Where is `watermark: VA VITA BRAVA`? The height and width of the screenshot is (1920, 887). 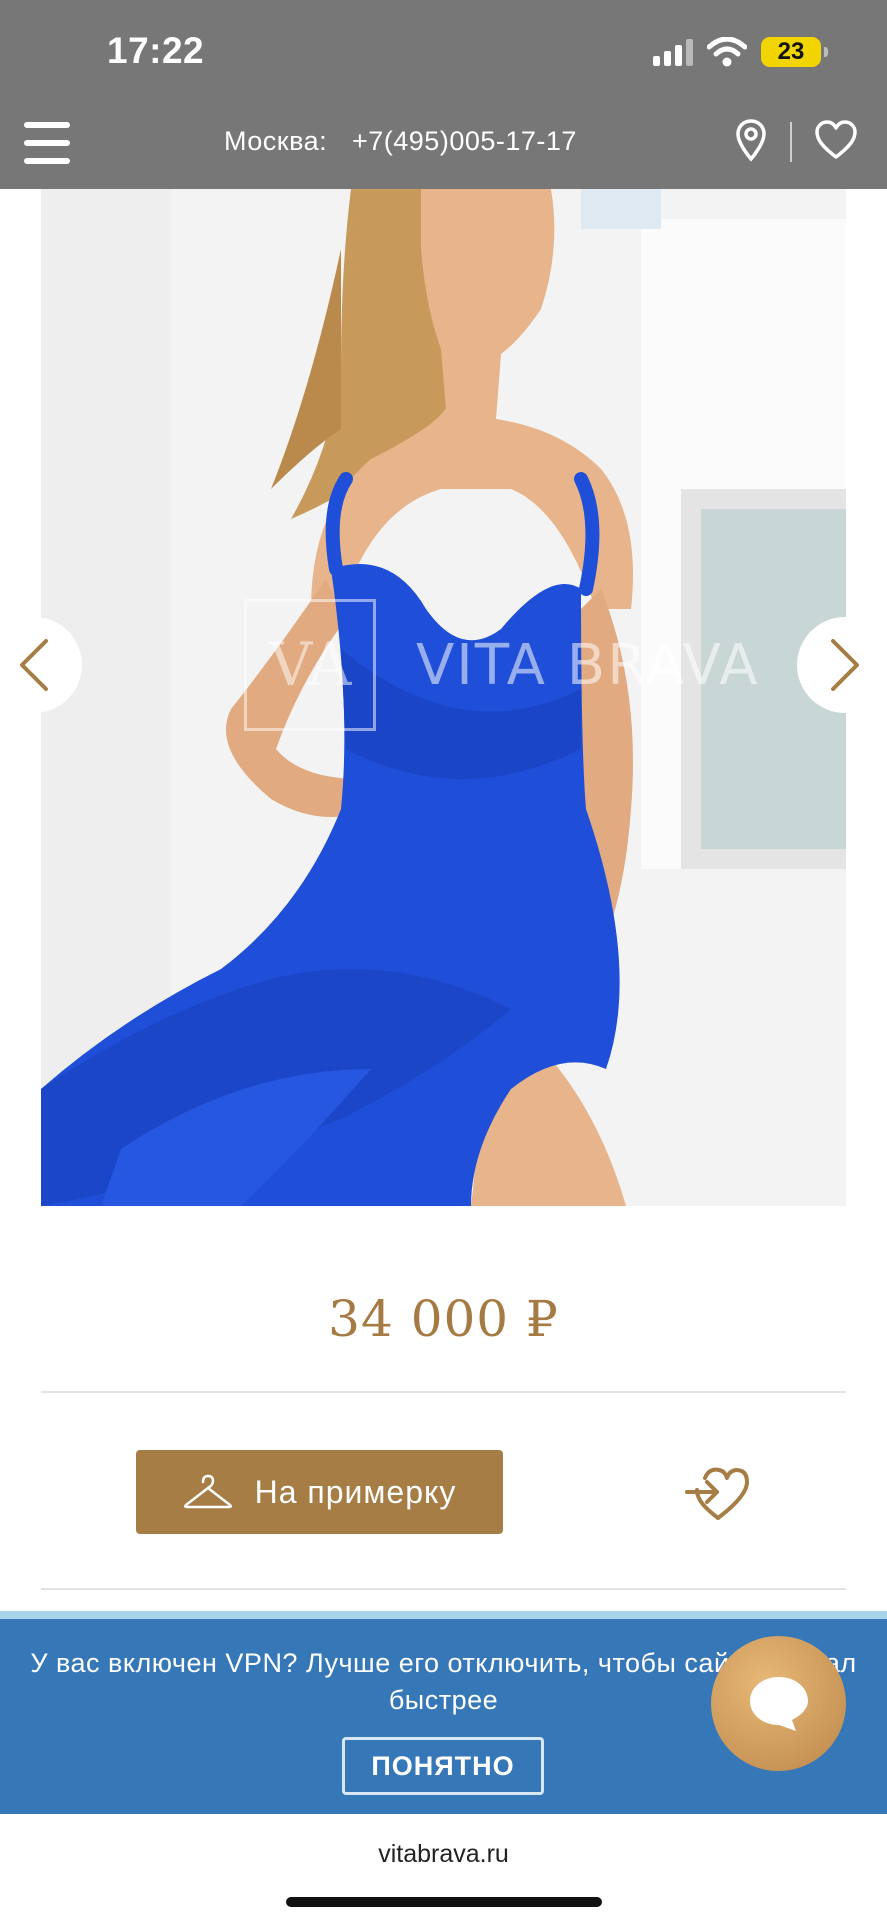
watermark: VA VITA BRAVA is located at coordinates (502, 665).